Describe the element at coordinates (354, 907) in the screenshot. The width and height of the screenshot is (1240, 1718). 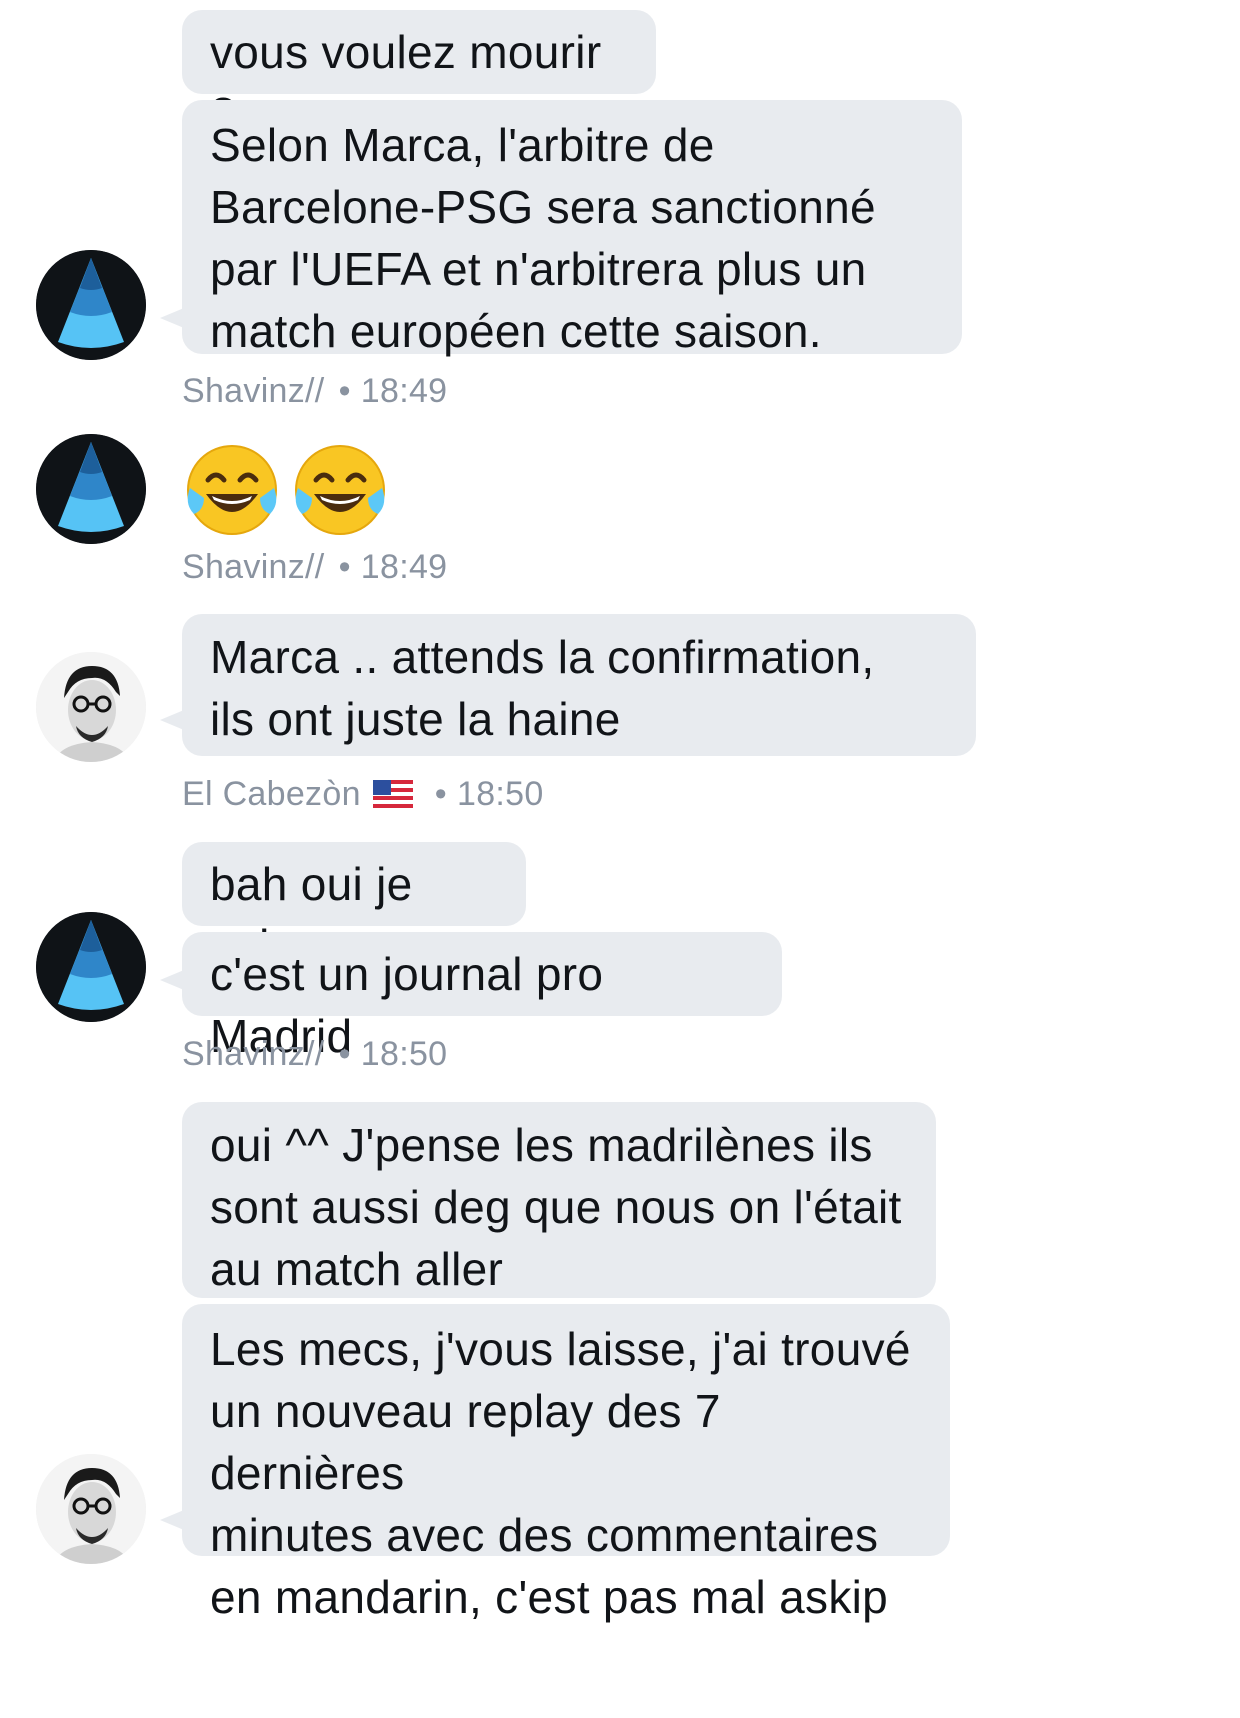
I see `message-bubble: bah oui je sais` at that location.